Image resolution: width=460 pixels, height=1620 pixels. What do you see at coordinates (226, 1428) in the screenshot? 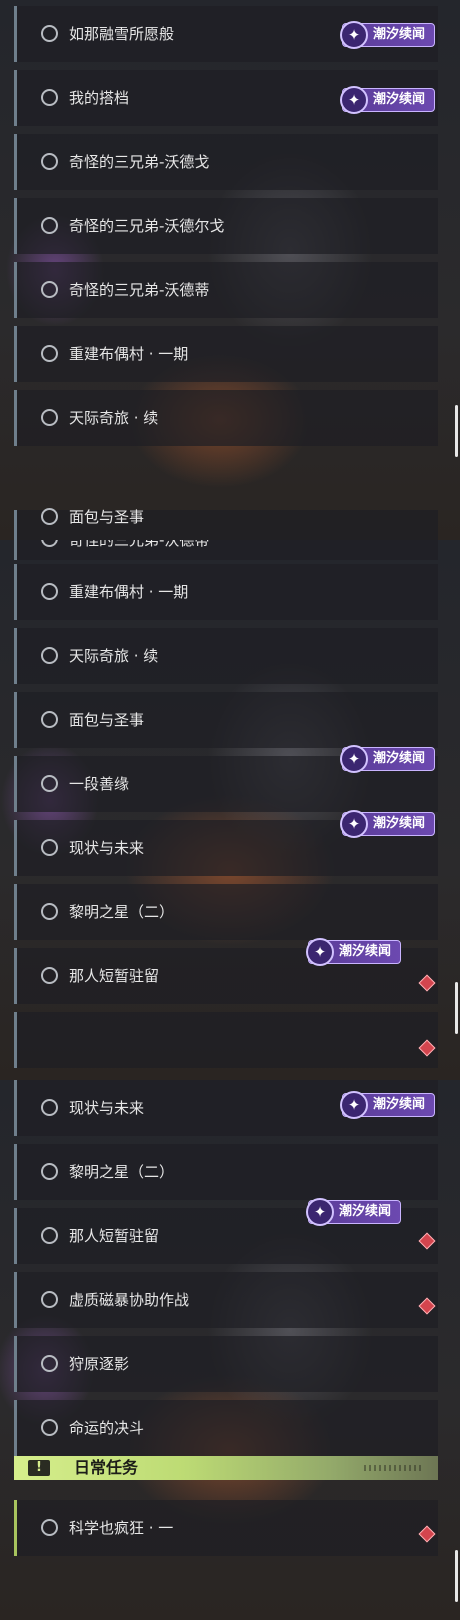
I see `quest-item: 命运的决斗` at bounding box center [226, 1428].